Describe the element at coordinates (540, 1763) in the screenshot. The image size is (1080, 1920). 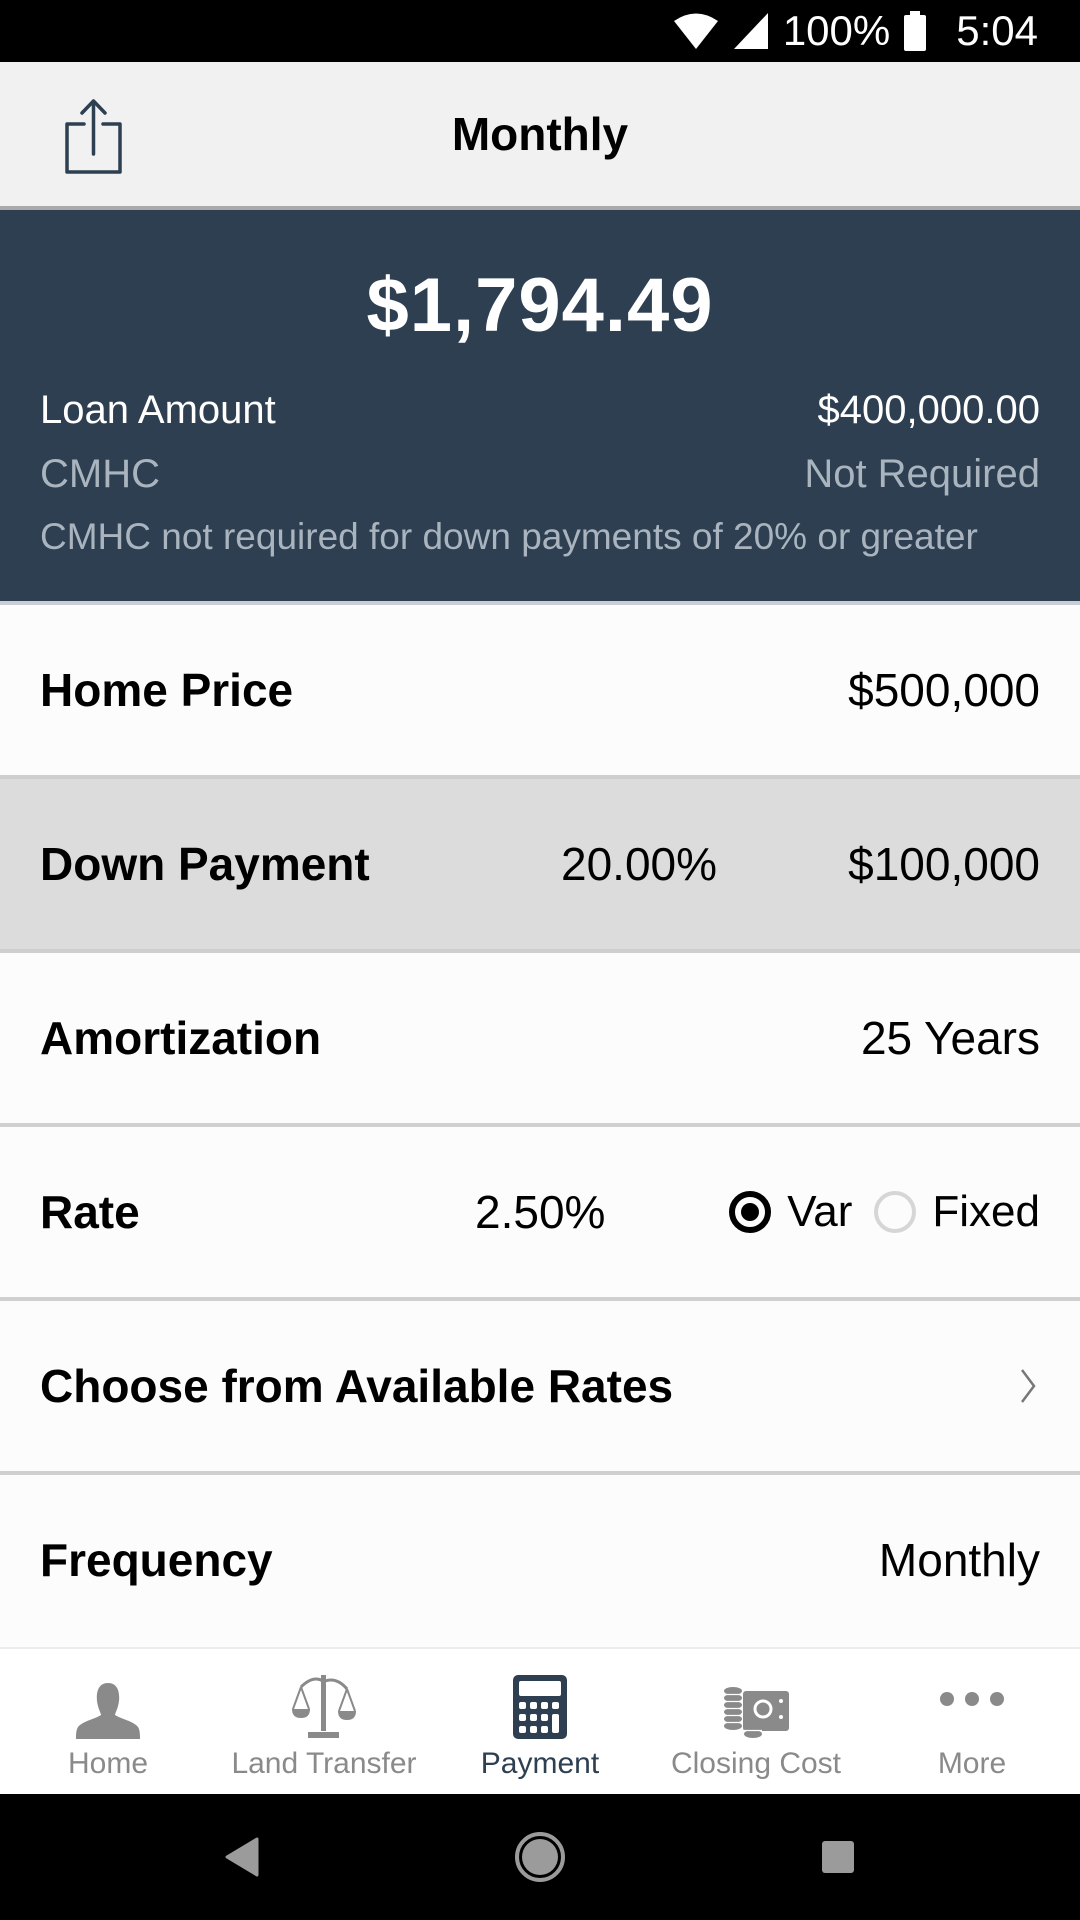
I see `nav-label-payment: Payment` at that location.